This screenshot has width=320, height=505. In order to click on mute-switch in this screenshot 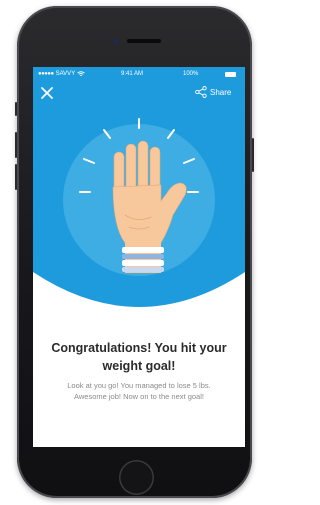, I will do `click(16, 109)`.